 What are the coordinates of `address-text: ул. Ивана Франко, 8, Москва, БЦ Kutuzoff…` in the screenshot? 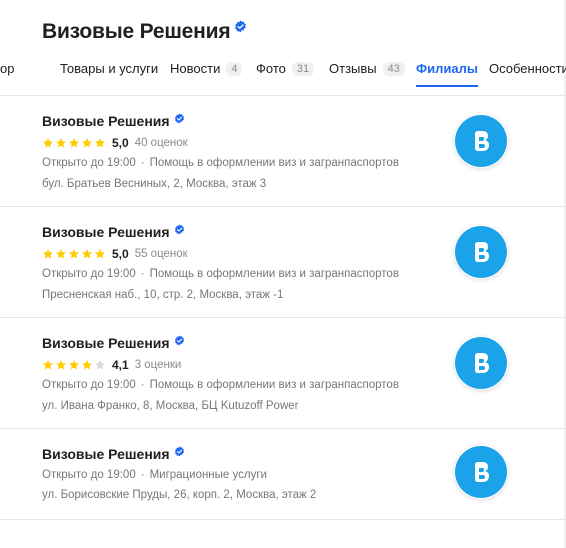 It's located at (170, 406).